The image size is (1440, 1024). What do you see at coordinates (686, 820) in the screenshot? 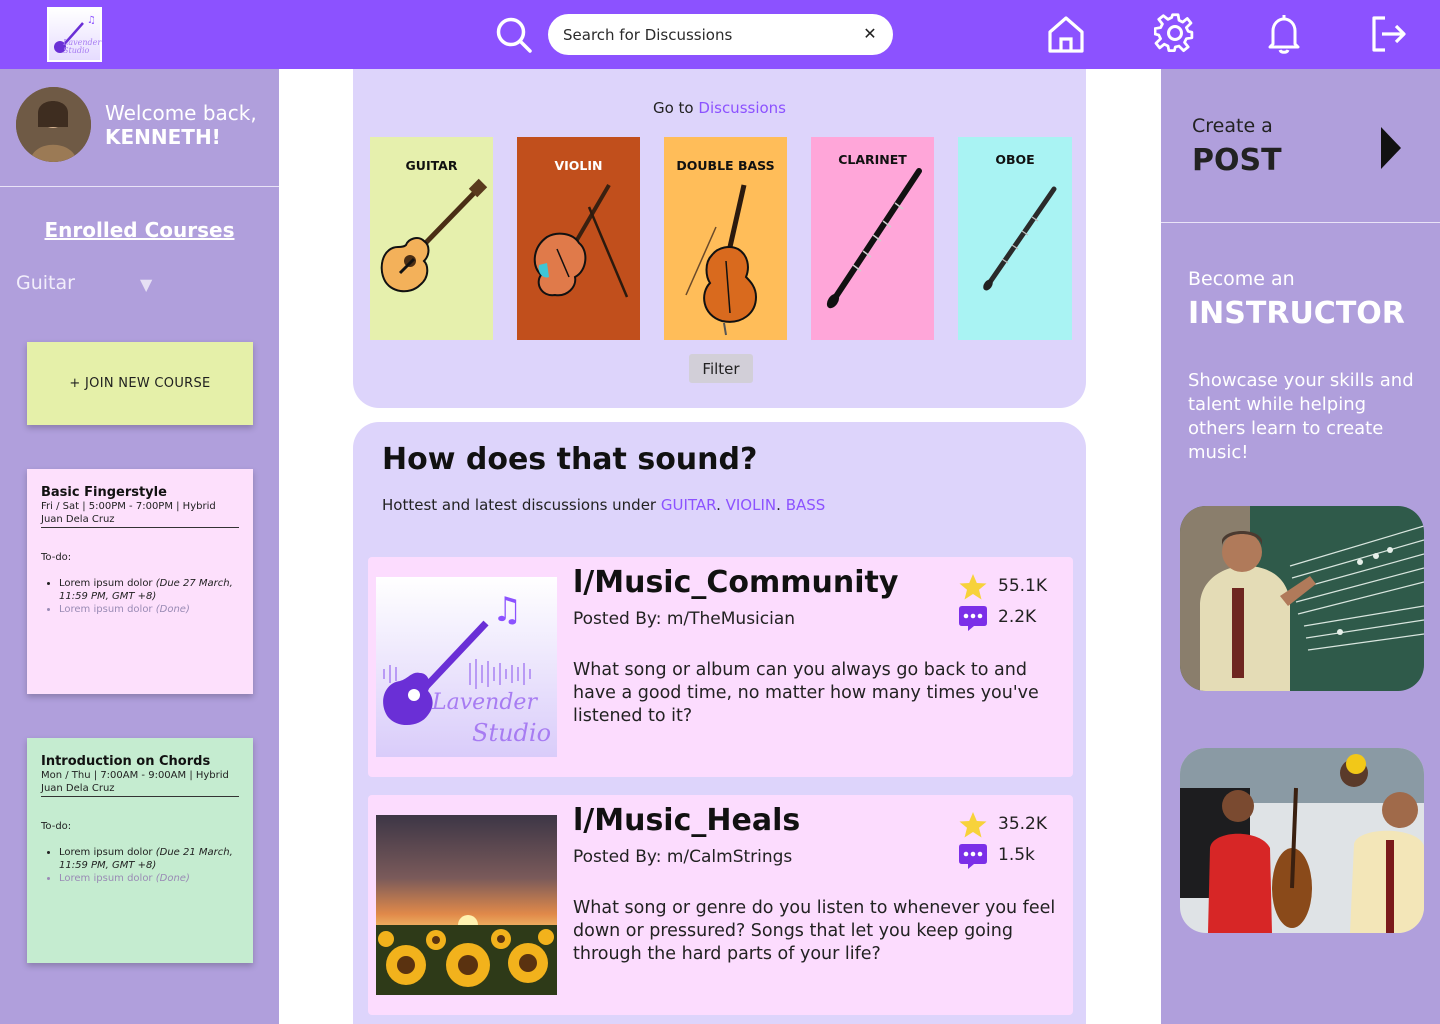
I see `post-community: l/Music_Heals` at bounding box center [686, 820].